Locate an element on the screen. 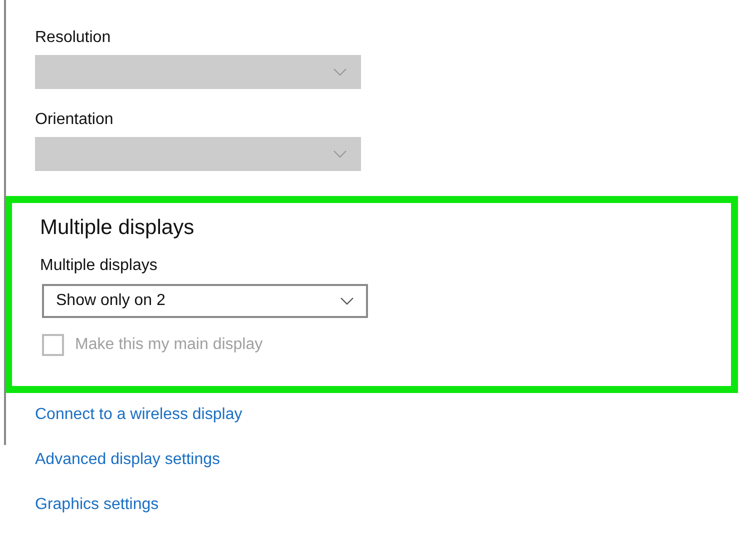  dropdown: Show only on 2 is located at coordinates (205, 301).